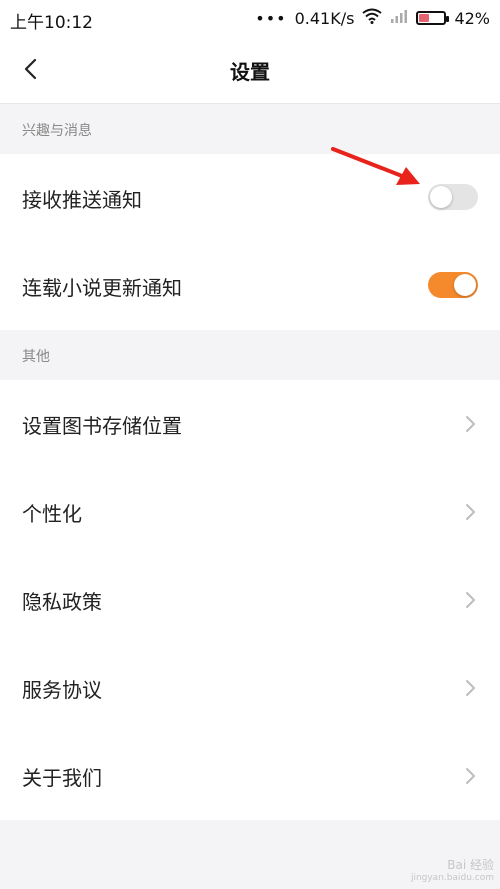 The height and width of the screenshot is (889, 500). I want to click on watermark: Bai 经验 jingyan.baidu.com, so click(452, 869).